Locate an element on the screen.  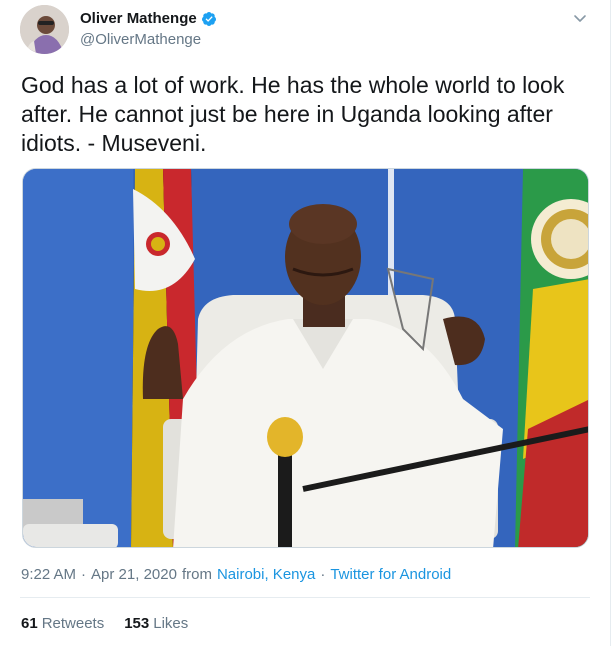
likes-stat: 153 Likes is located at coordinates (156, 623).